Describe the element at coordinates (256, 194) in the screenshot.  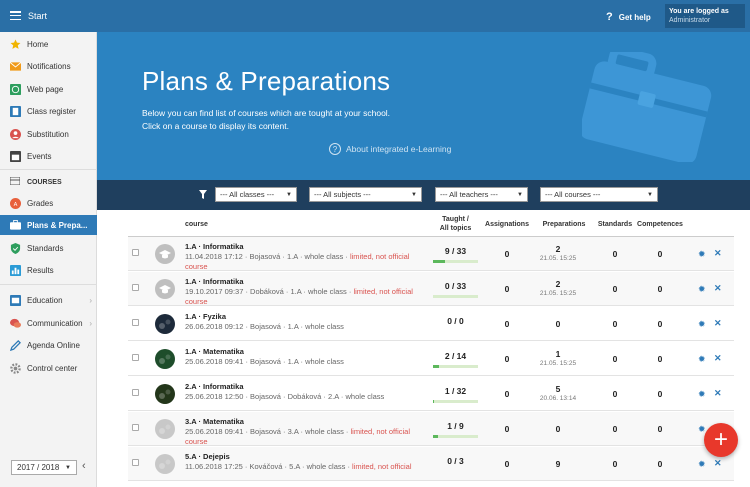
I see `classes-filter-select: --- All classes --- ▼` at that location.